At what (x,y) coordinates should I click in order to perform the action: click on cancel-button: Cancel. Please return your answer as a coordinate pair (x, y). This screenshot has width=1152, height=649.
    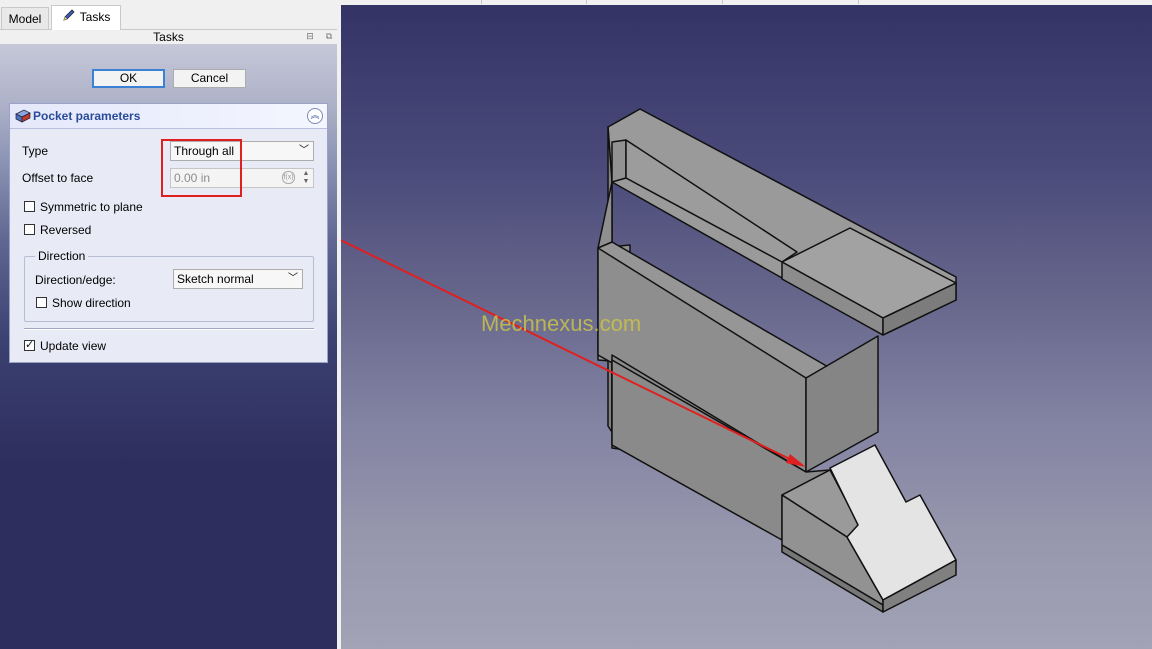
    Looking at the image, I should click on (209, 78).